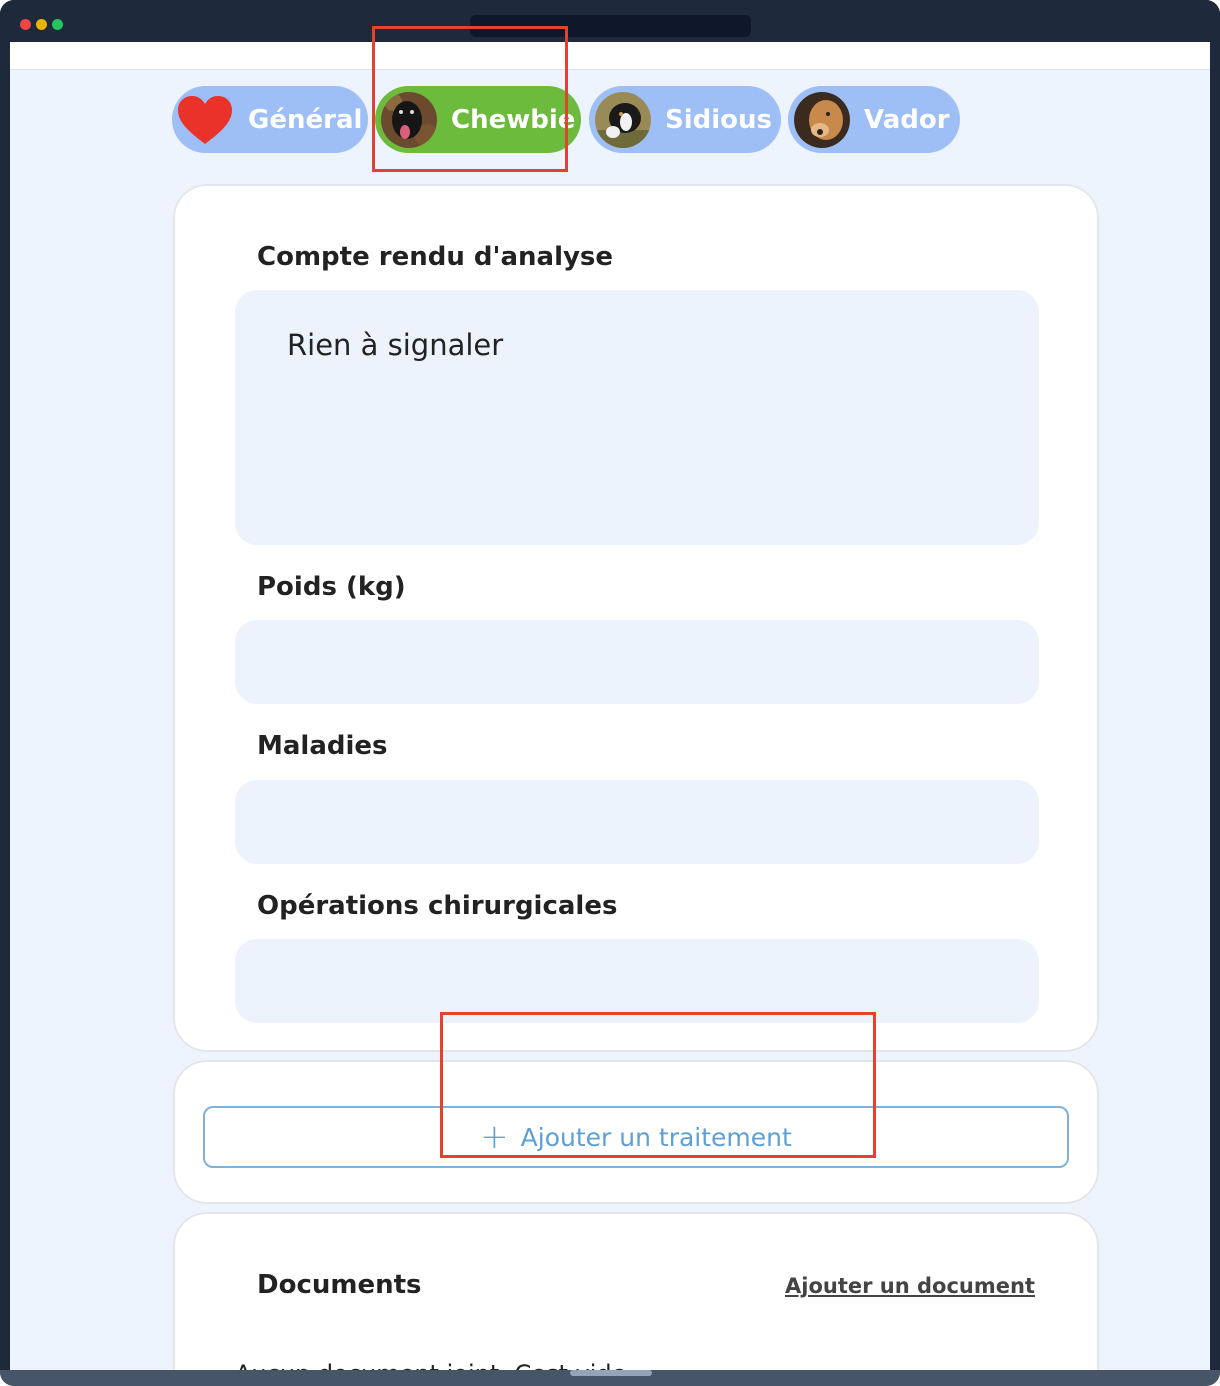 Image resolution: width=1220 pixels, height=1386 pixels. Describe the element at coordinates (322, 746) in the screenshot. I see `diseases-label: Maladies` at that location.